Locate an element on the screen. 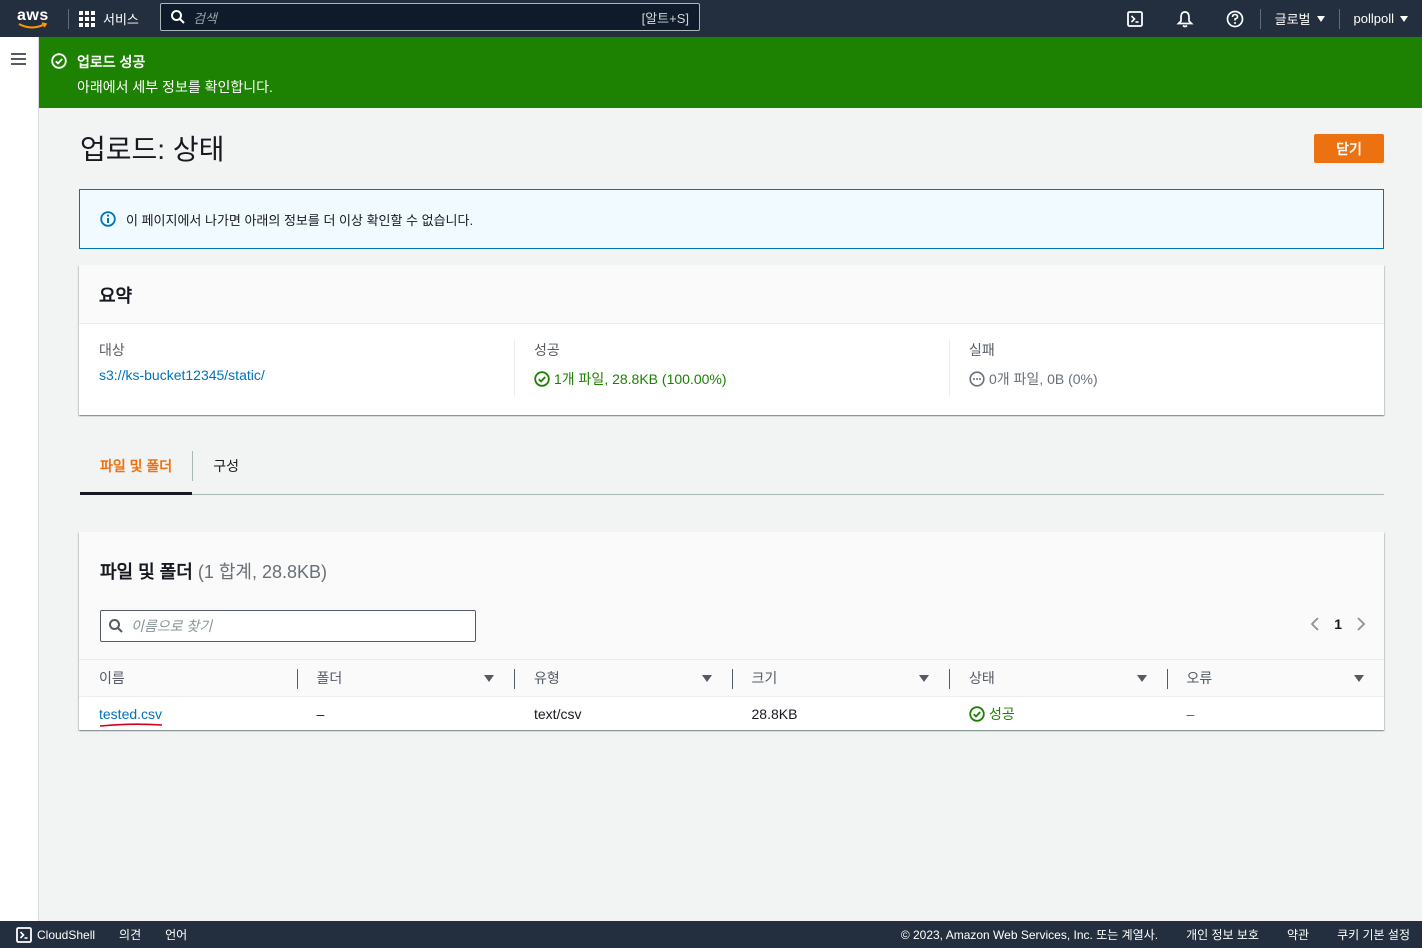 The width and height of the screenshot is (1422, 948). flash-message: 아래에서 세부 정보를 확인합니다. is located at coordinates (175, 87).